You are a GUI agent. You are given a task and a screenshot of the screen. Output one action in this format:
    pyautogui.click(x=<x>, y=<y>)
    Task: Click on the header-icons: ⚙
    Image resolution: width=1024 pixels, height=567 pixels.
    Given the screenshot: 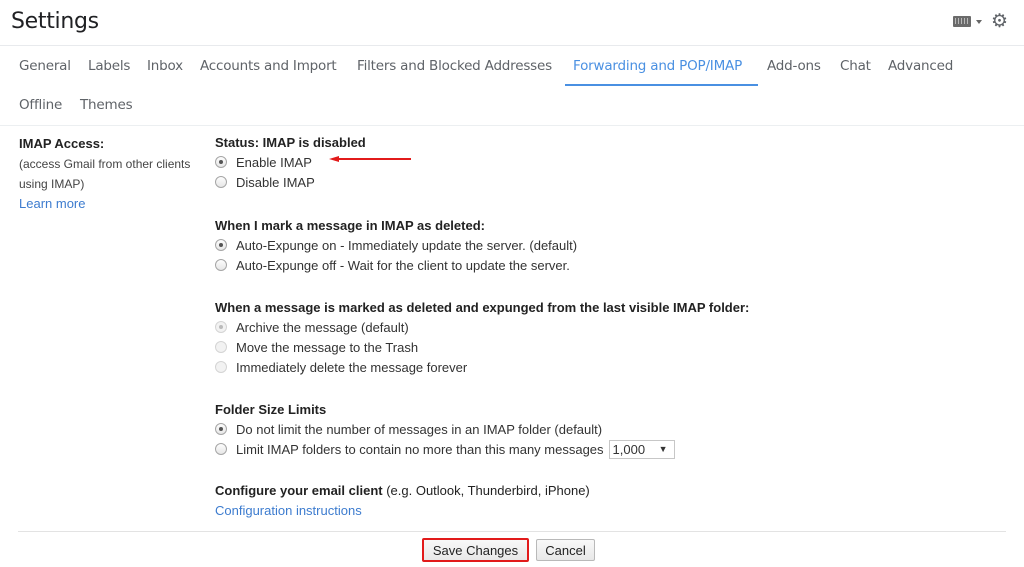 What is the action you would take?
    pyautogui.click(x=980, y=21)
    